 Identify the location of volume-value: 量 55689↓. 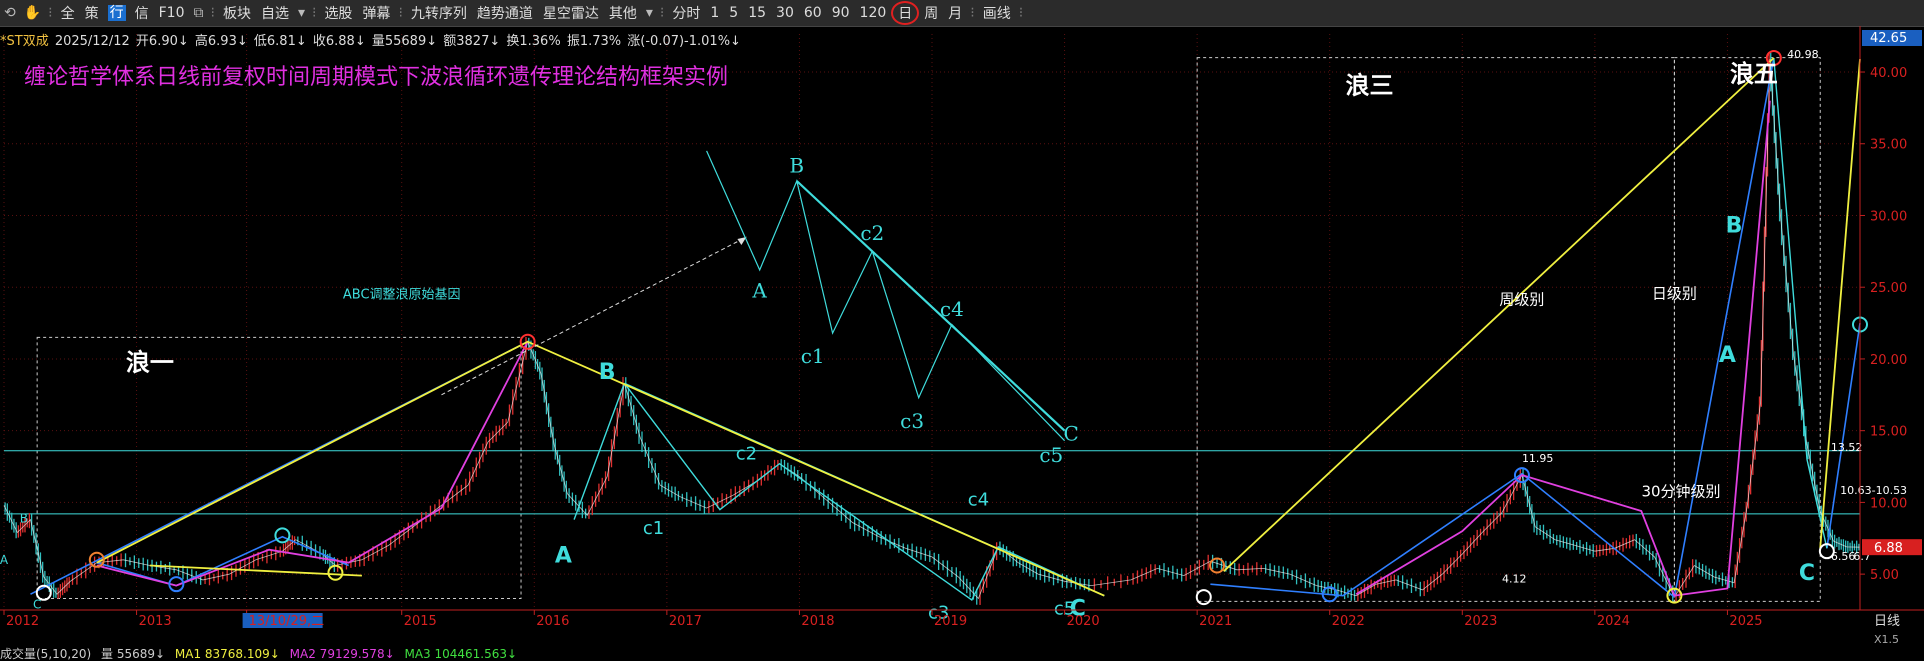
(133, 654).